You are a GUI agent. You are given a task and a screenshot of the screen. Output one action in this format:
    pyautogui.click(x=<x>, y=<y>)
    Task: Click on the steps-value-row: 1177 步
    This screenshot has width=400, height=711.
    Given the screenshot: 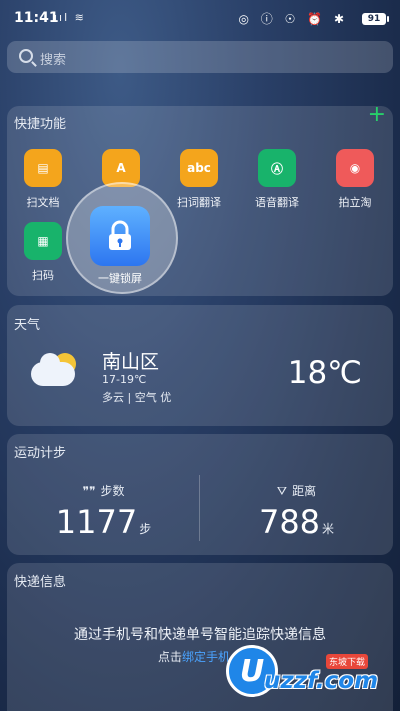 What is the action you would take?
    pyautogui.click(x=103, y=522)
    